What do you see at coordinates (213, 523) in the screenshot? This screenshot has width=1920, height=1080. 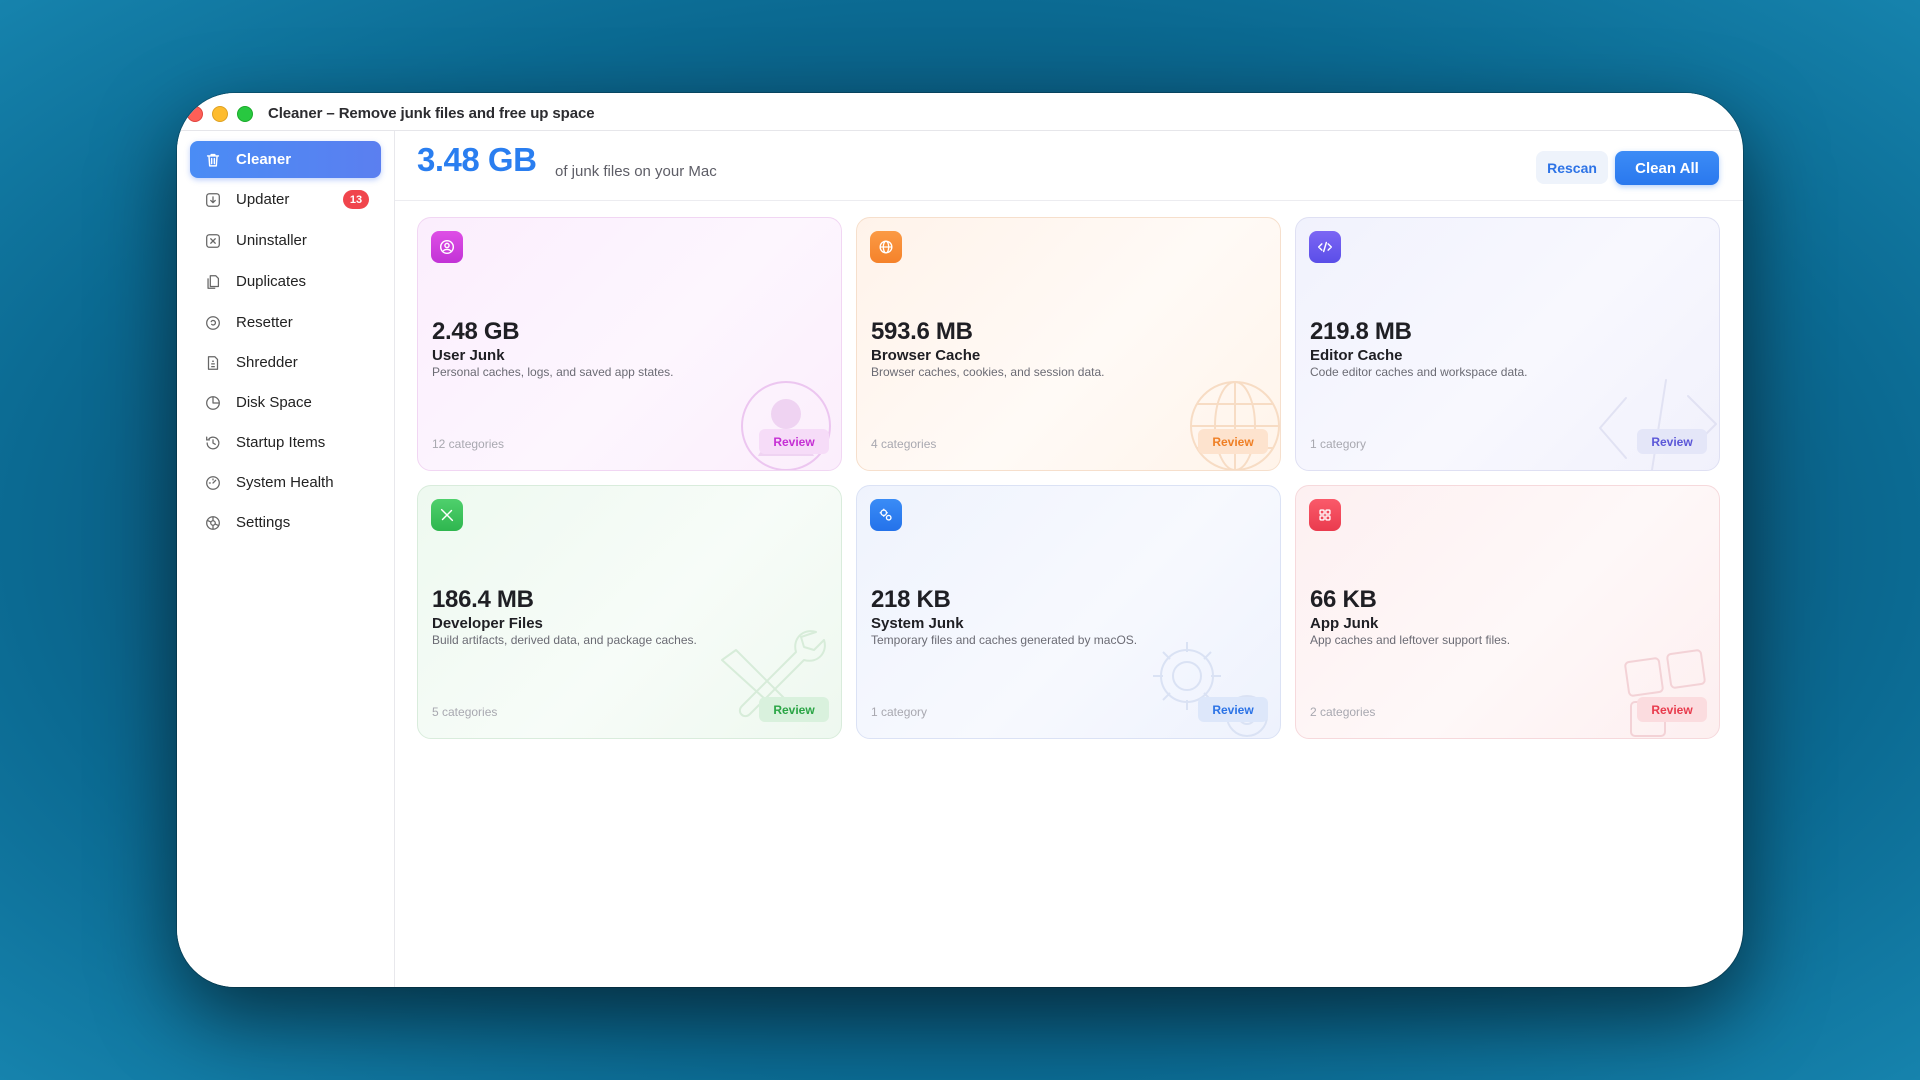 I see `gear-icon` at bounding box center [213, 523].